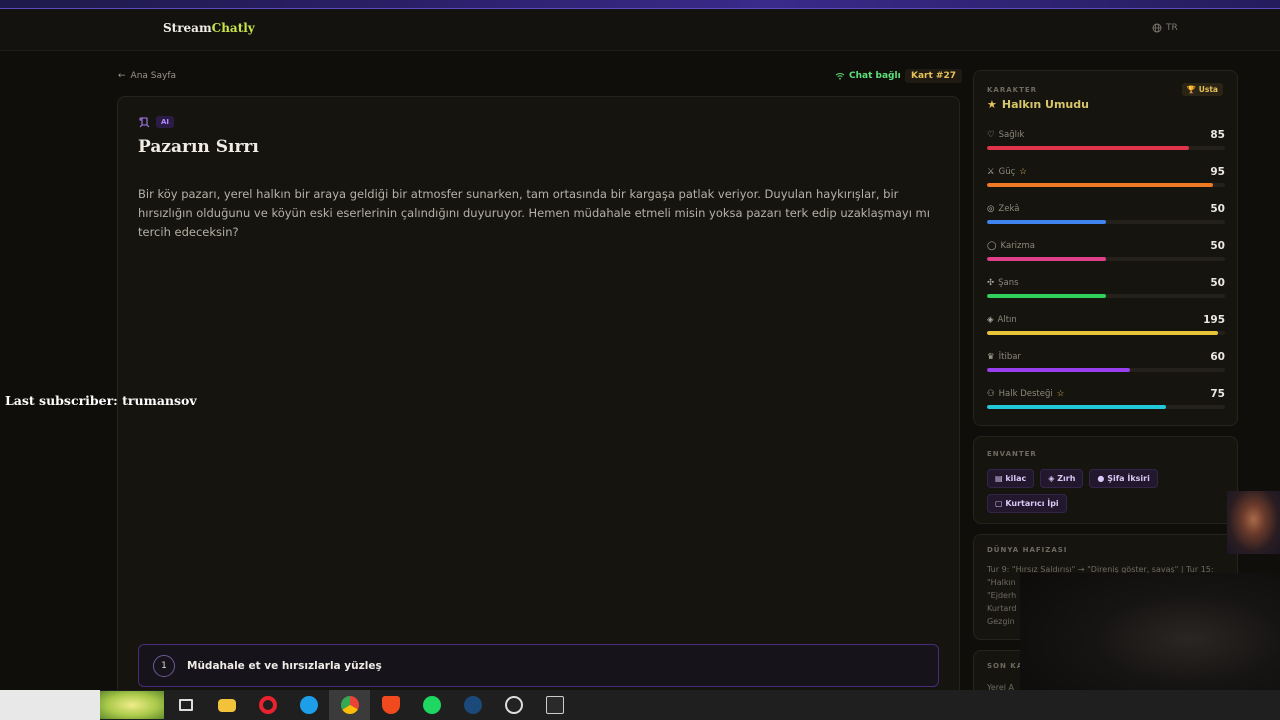  What do you see at coordinates (1217, 135) in the screenshot?
I see `stat-value: 85` at bounding box center [1217, 135].